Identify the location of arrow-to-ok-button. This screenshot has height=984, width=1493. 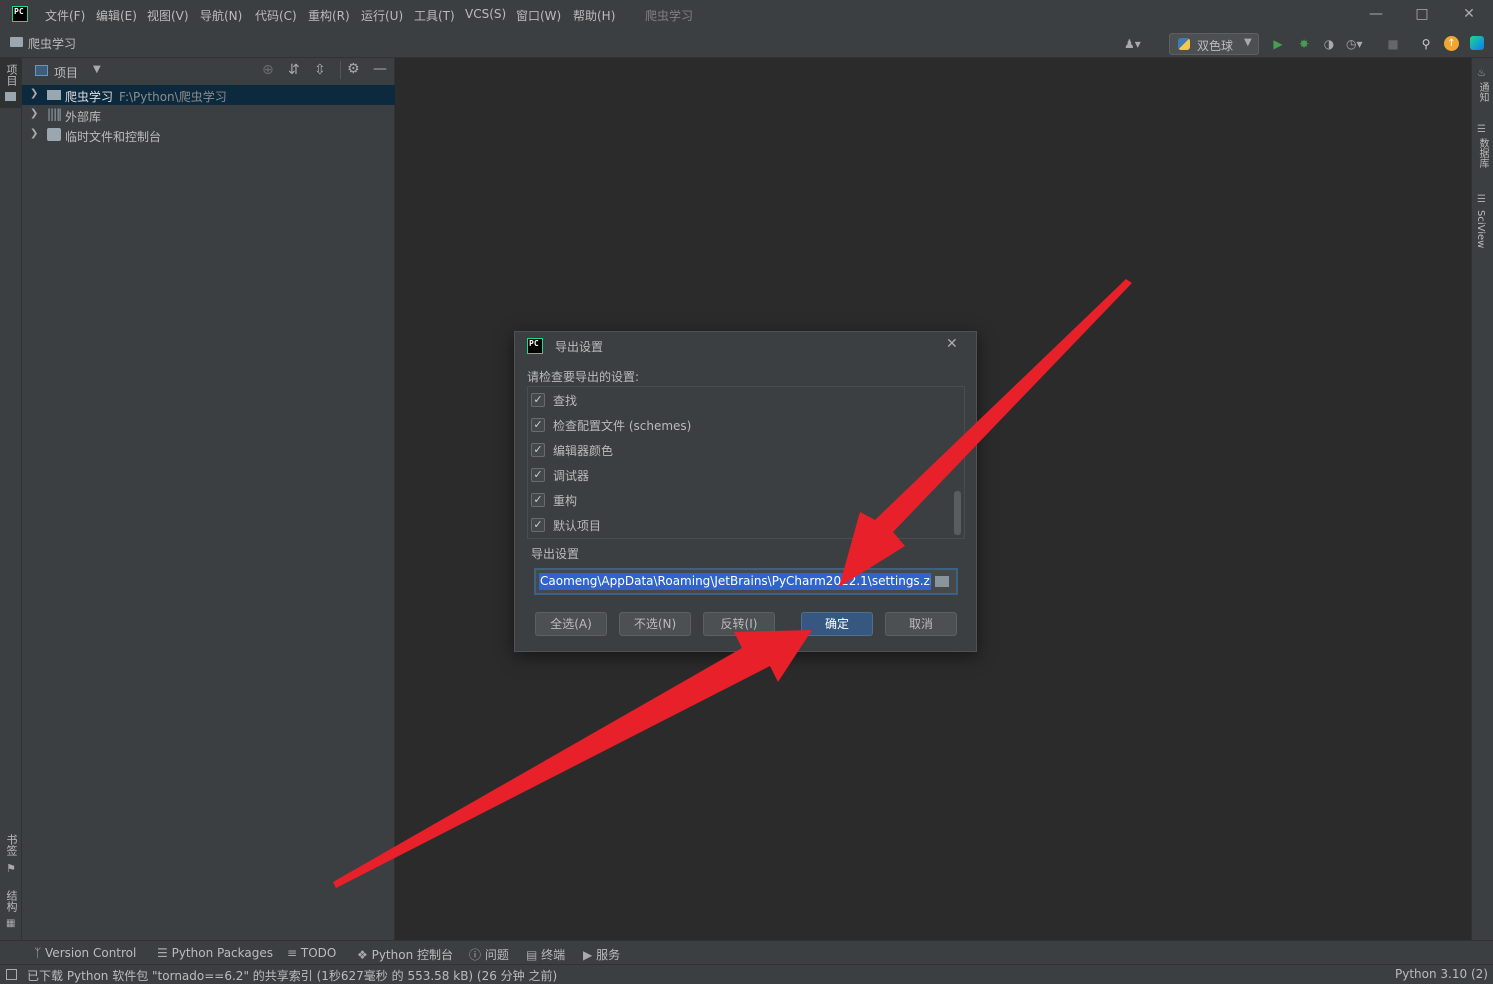
(572, 759).